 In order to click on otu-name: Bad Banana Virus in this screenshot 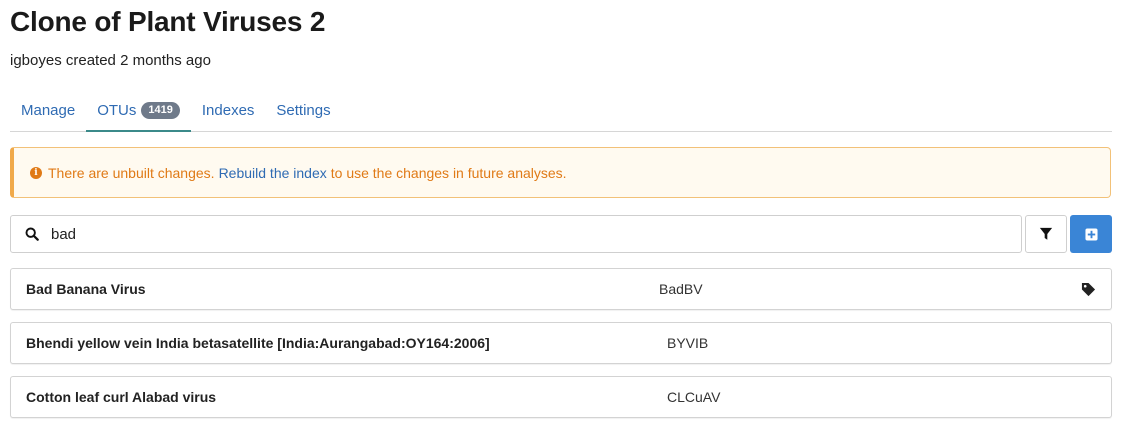, I will do `click(86, 289)`.